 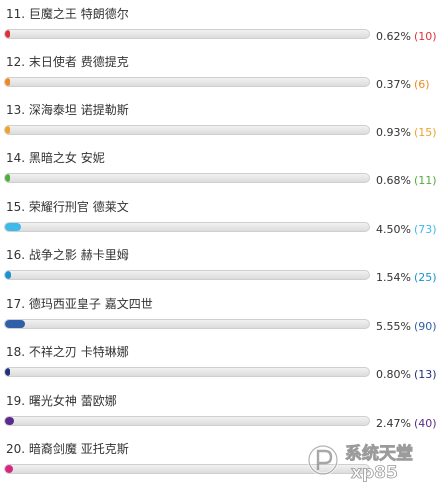 I want to click on poll-item-label: 18. 不祥之刃 卡特琳娜, so click(x=67, y=352).